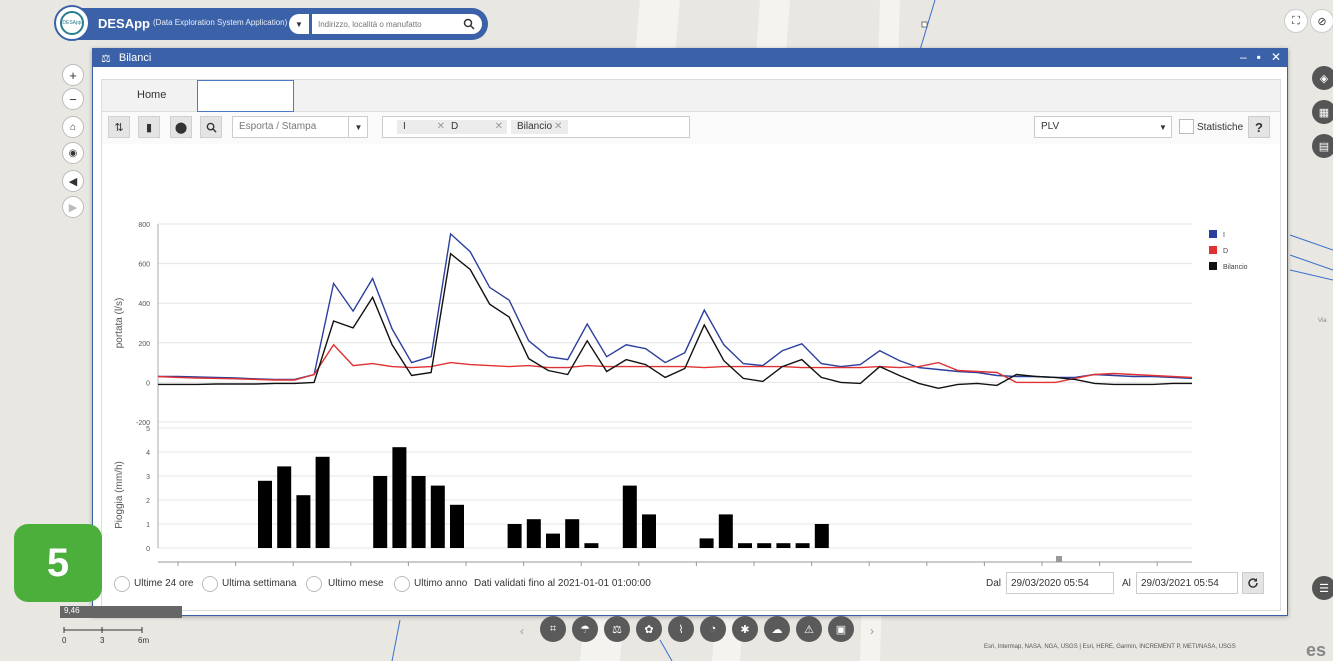  I want to click on radio-ultime-24-ore, so click(122, 584).